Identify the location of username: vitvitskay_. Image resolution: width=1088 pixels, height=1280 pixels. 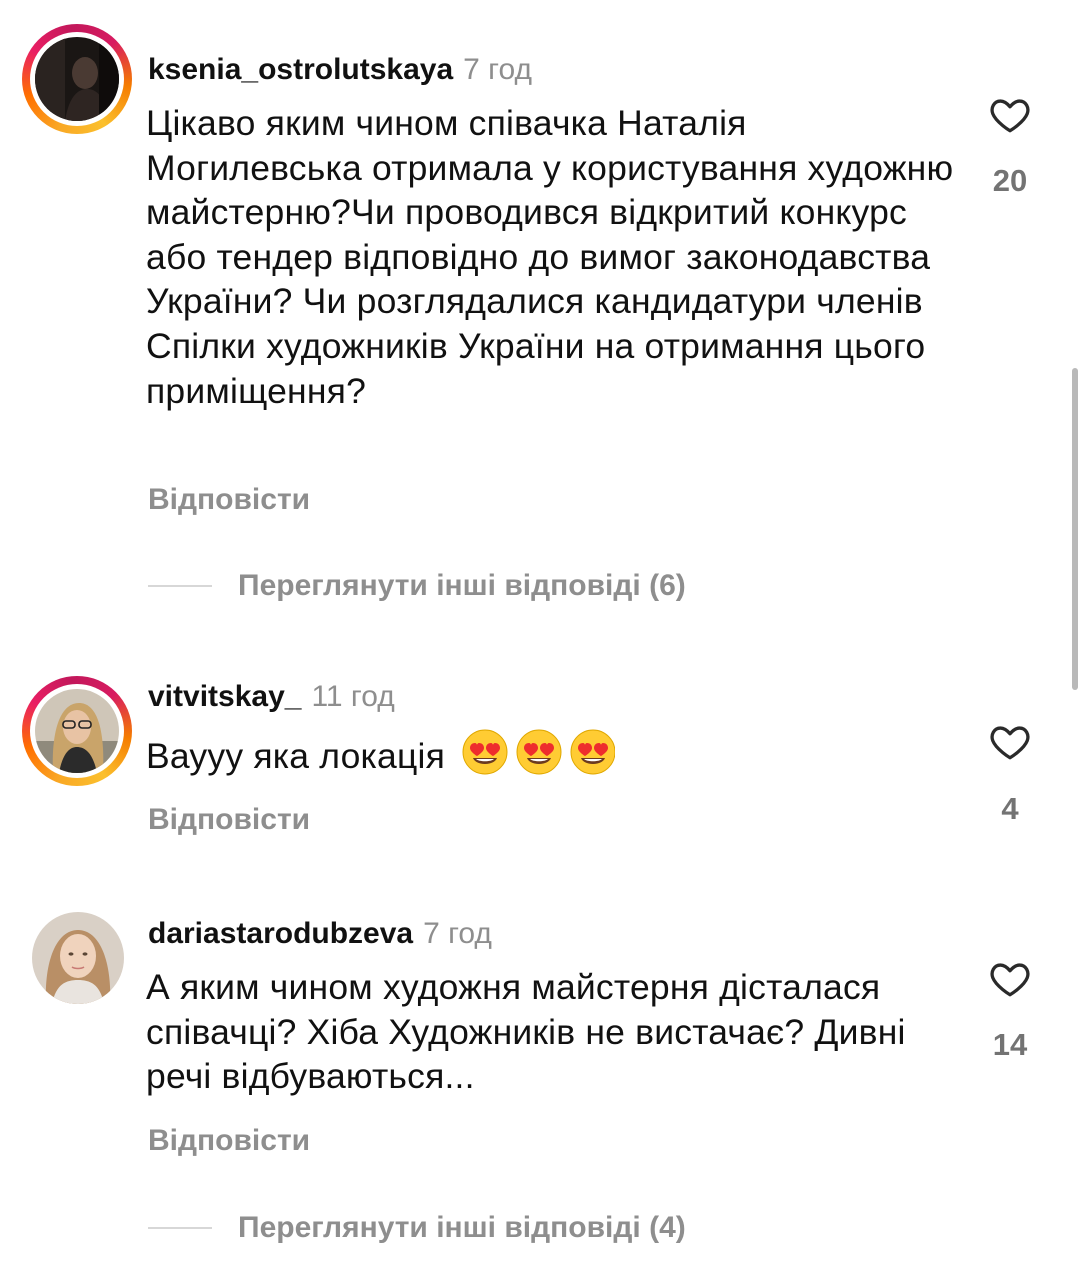
(224, 696).